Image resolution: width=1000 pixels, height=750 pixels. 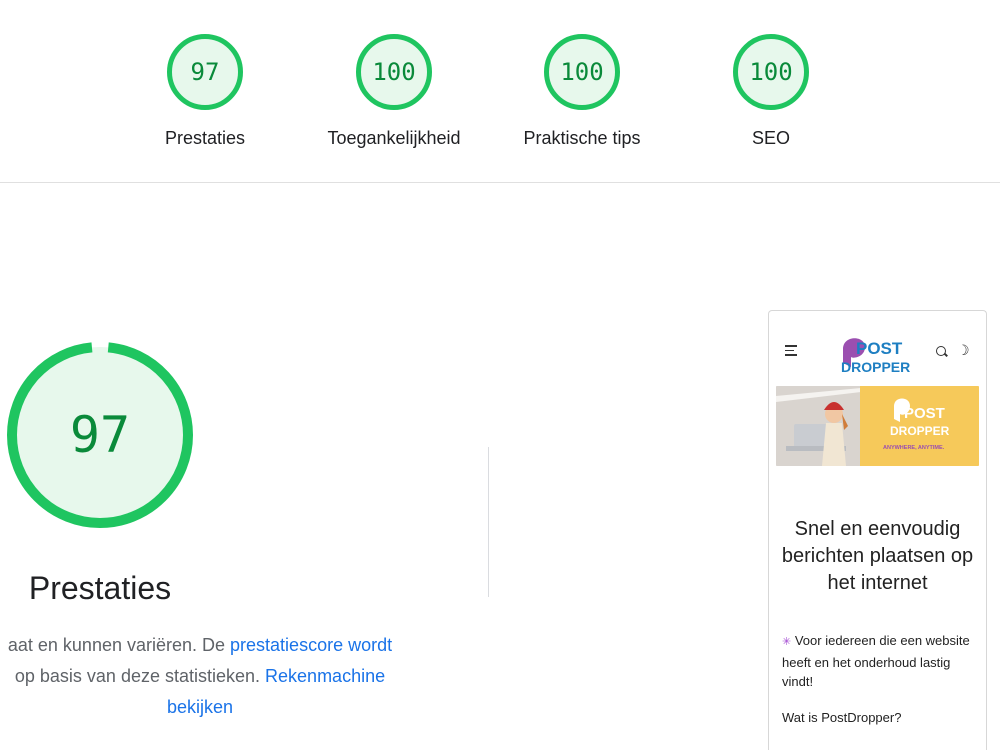 I want to click on score-ring: 97, so click(x=205, y=72).